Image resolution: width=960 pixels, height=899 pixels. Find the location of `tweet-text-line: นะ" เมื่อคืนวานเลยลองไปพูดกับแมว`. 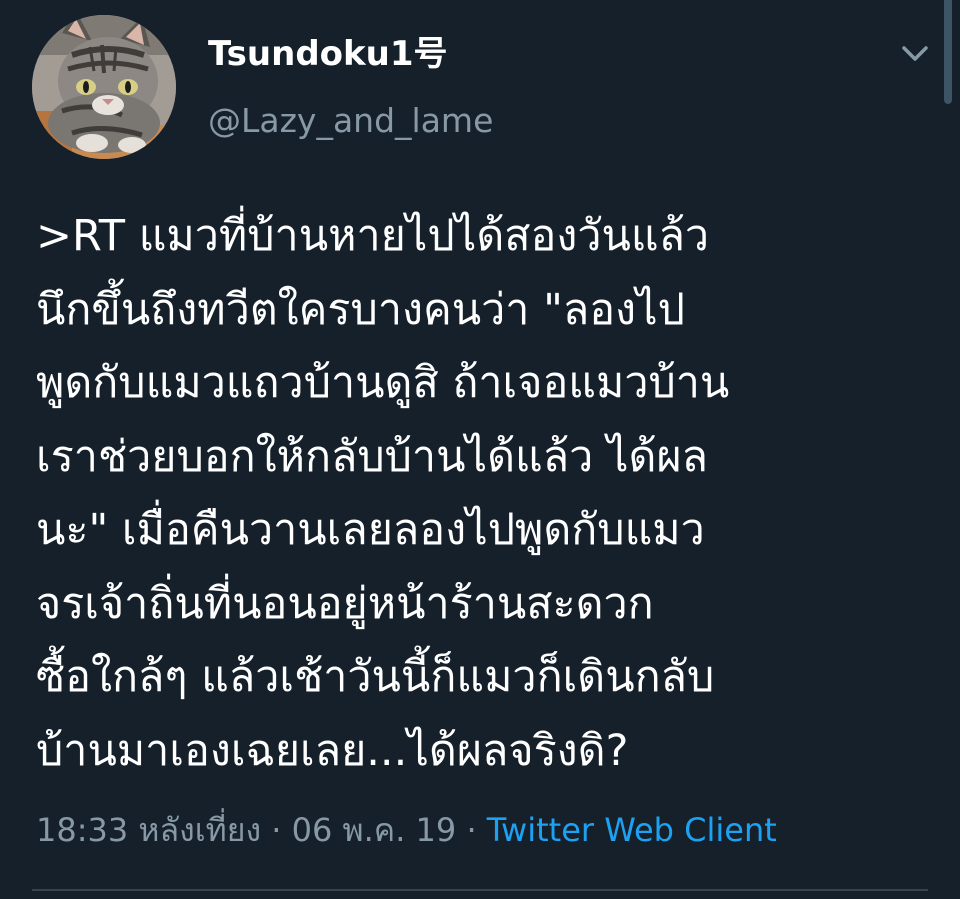

tweet-text-line: นะ" เมื่อคืนวานเลยลองไปพูดกับแมว is located at coordinates (370, 530).